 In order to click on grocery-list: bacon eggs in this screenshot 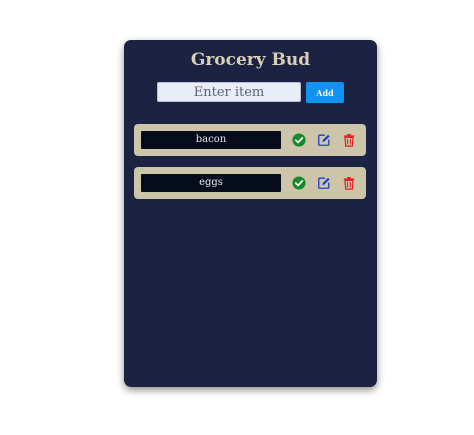, I will do `click(250, 167)`.